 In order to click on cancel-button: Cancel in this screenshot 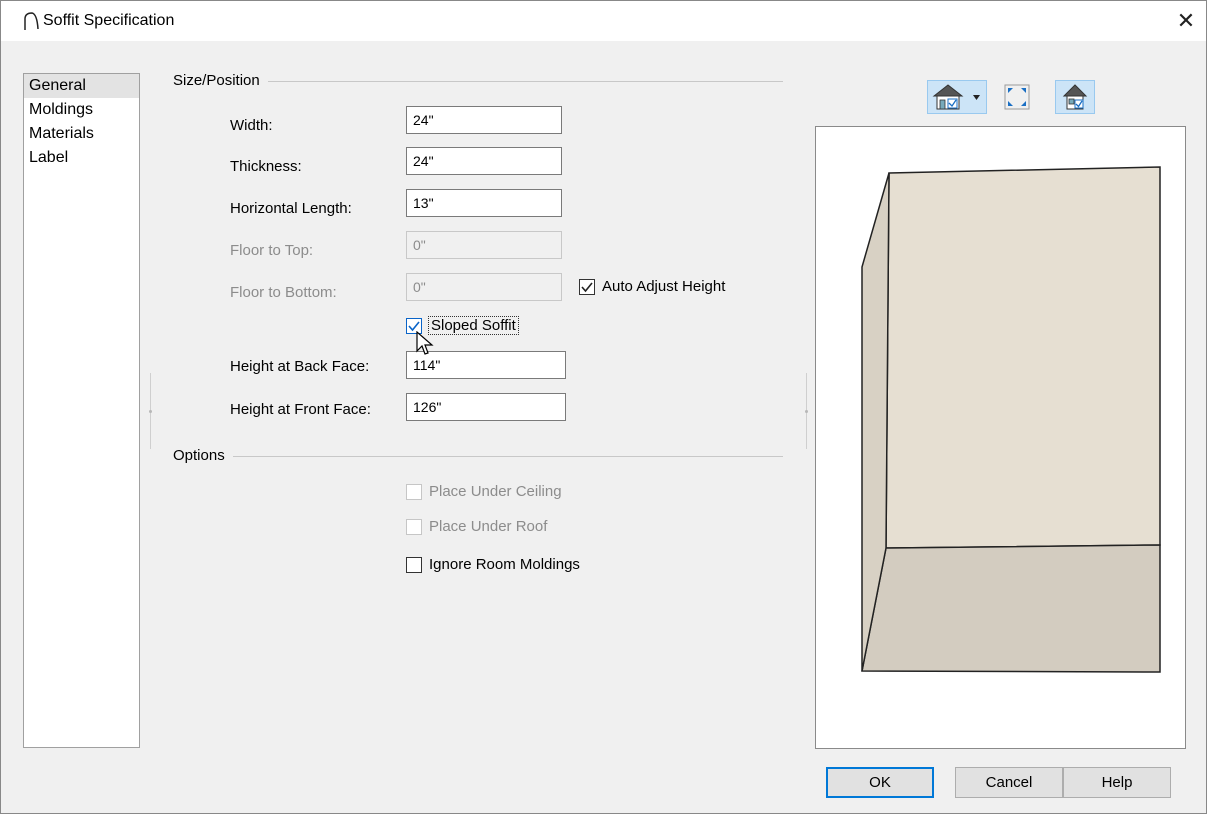, I will do `click(1009, 782)`.